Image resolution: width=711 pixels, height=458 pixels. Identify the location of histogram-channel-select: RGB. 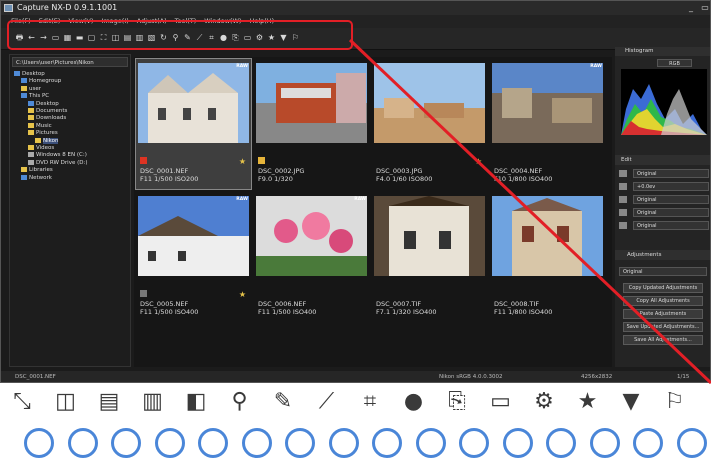
(674, 63).